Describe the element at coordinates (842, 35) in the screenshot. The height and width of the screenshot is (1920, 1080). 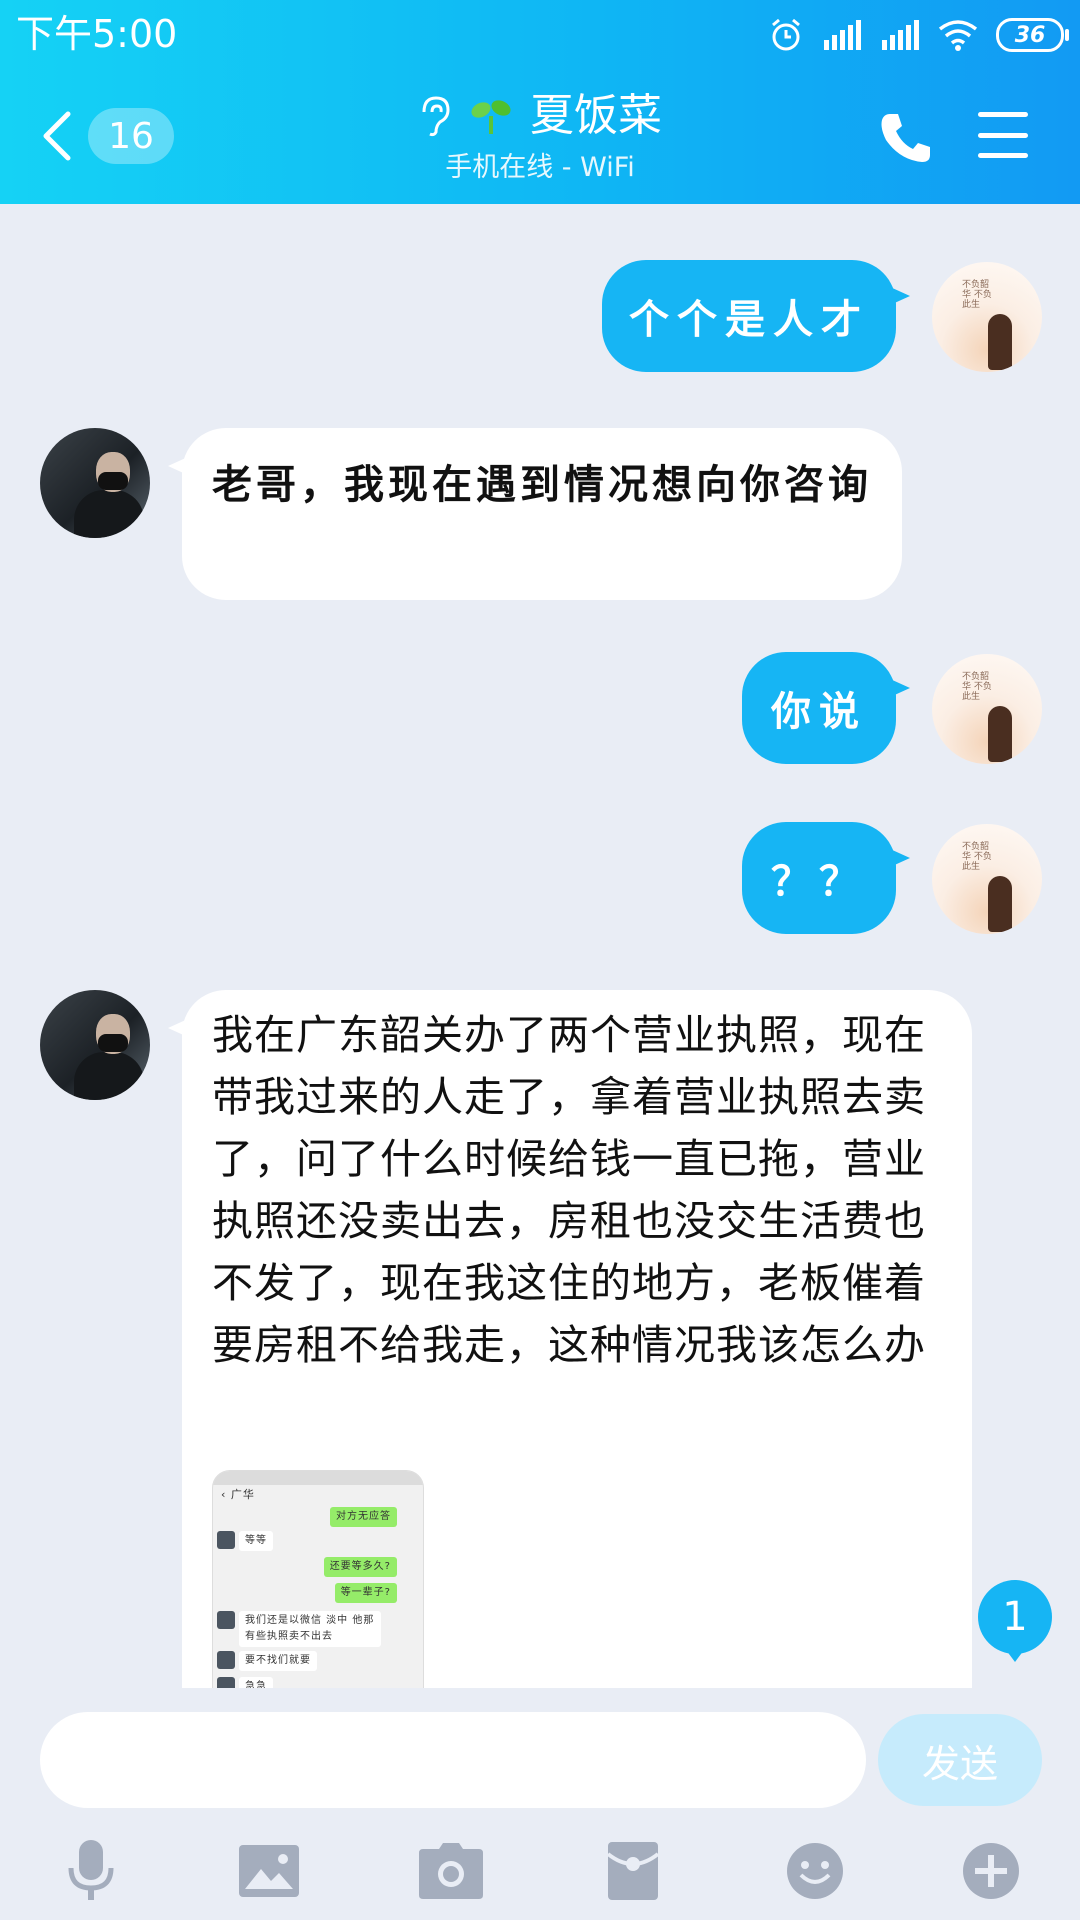
I see `signal-icon` at that location.